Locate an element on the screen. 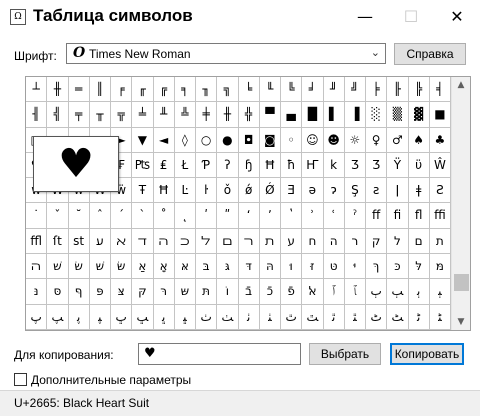 This screenshot has height=416, width=480. char-cell: ה is located at coordinates (334, 241).